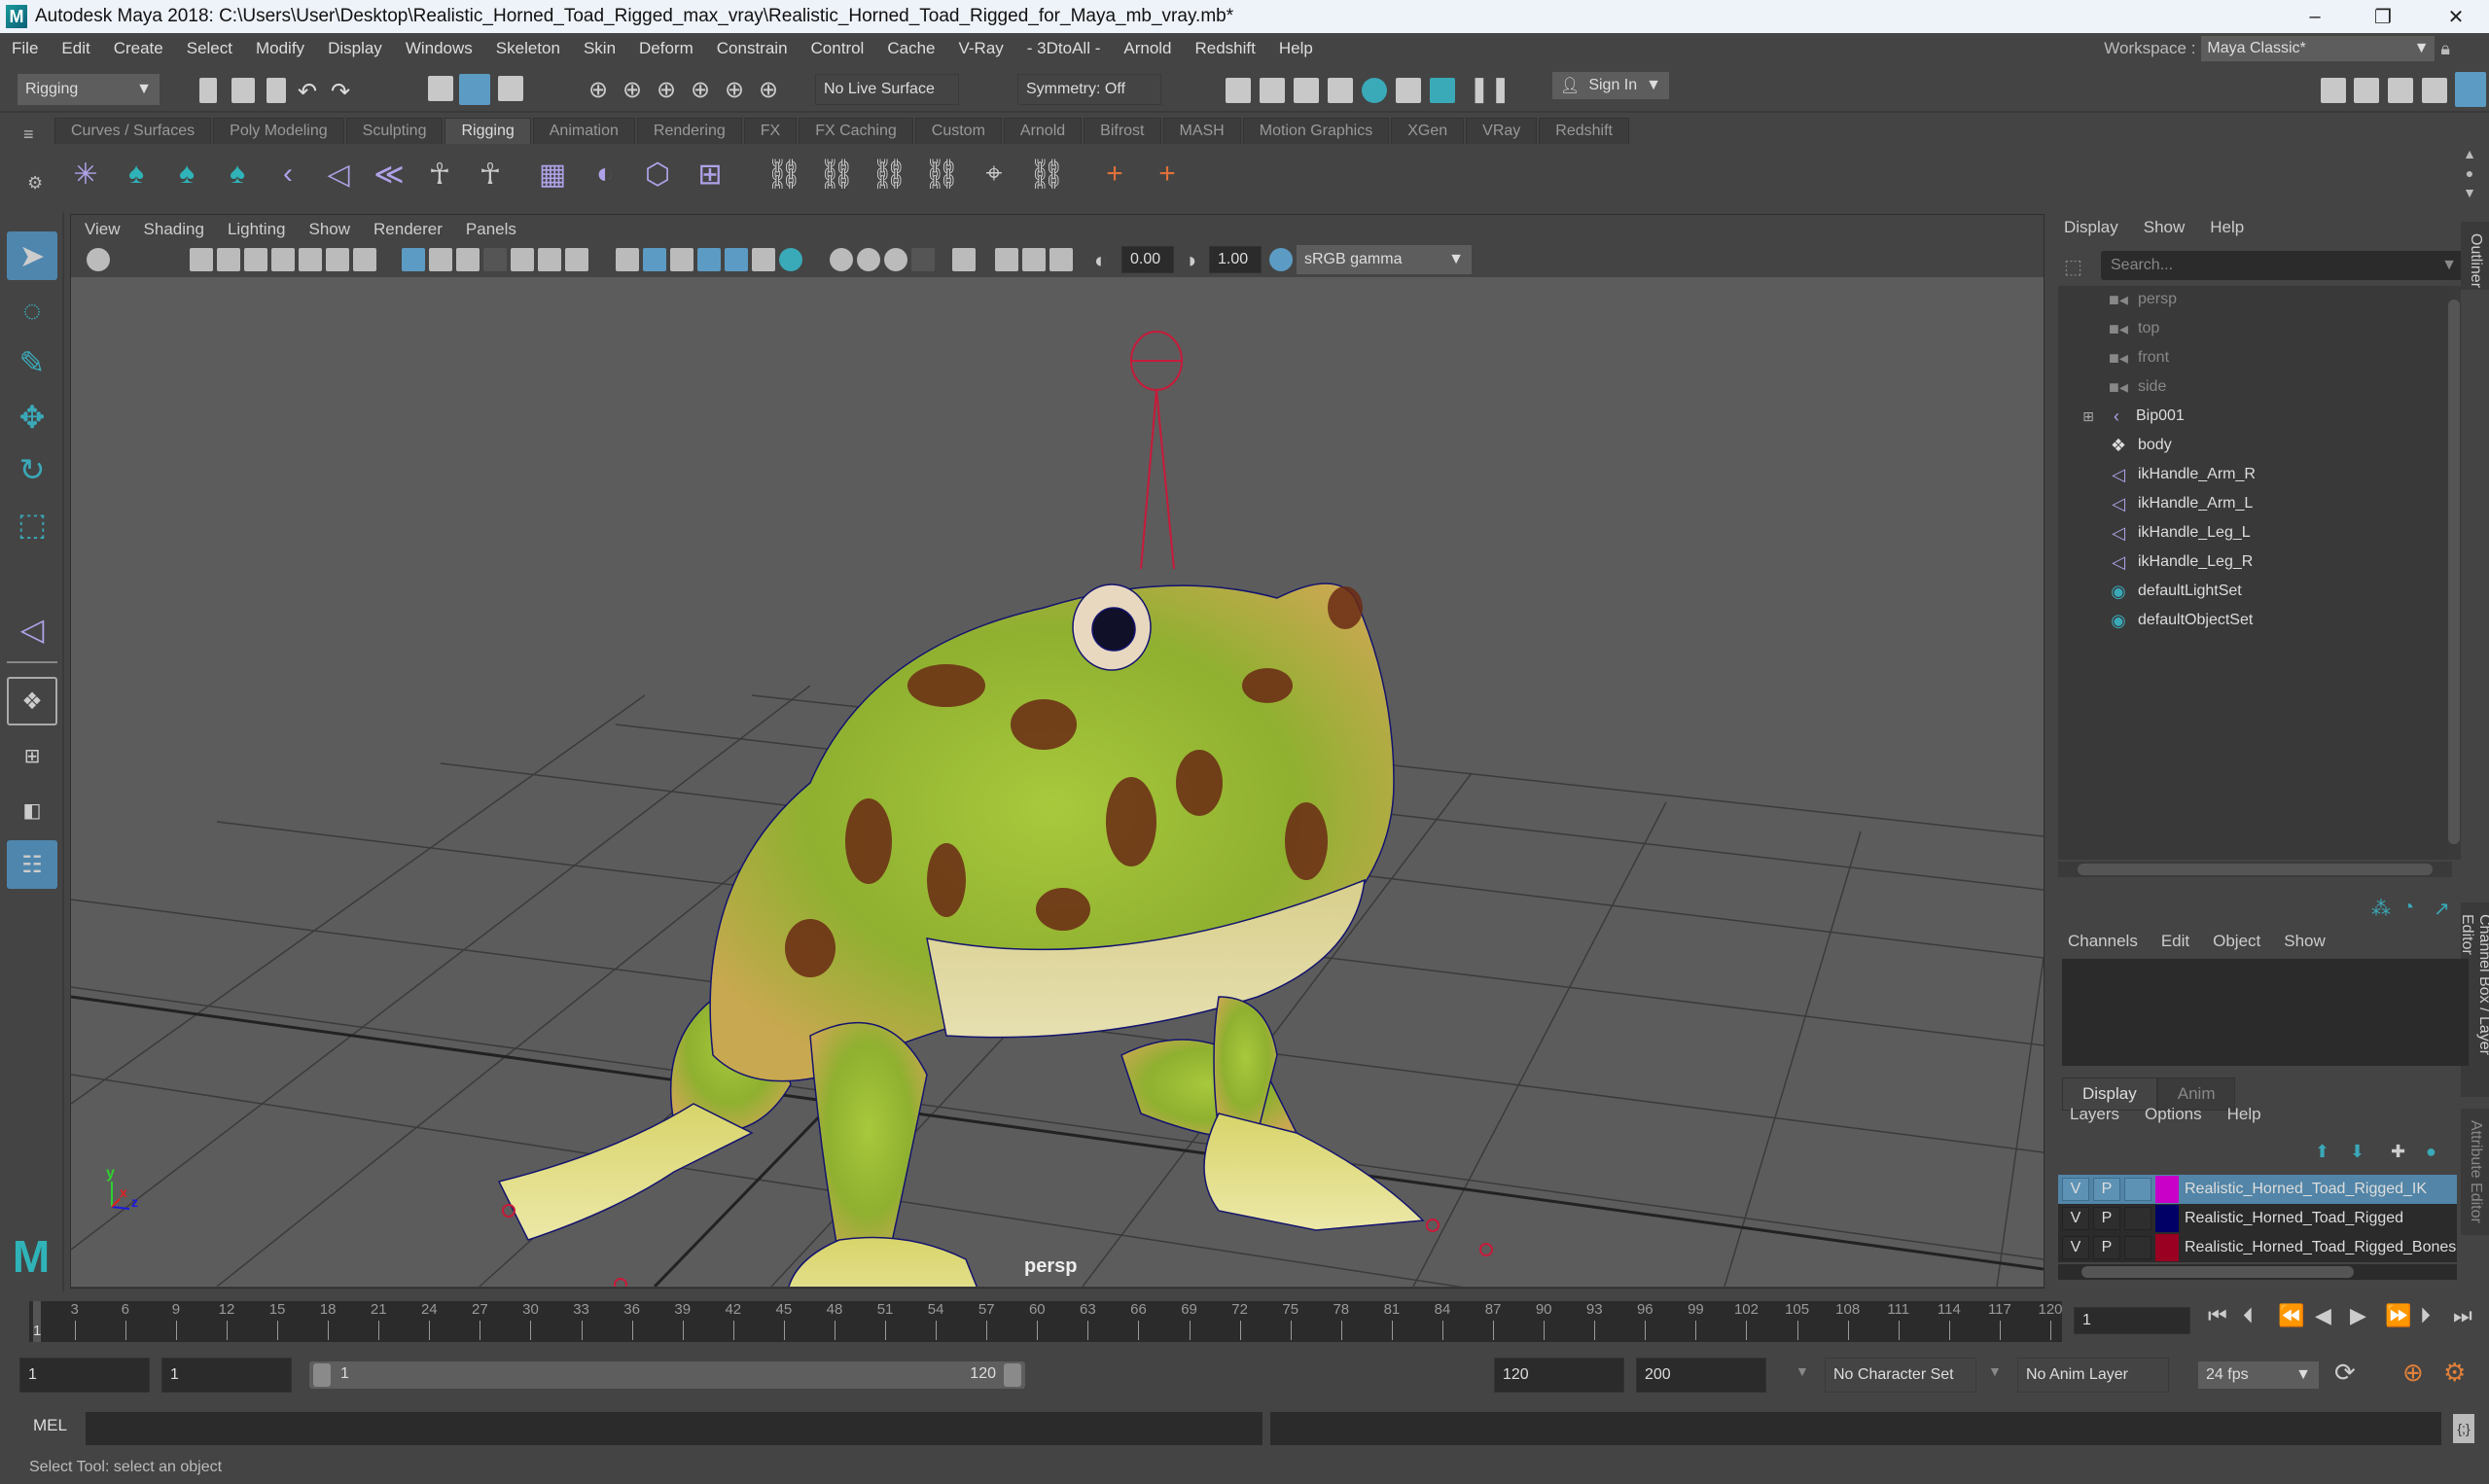  I want to click on script-editor-icon: {;}, so click(2463, 1429).